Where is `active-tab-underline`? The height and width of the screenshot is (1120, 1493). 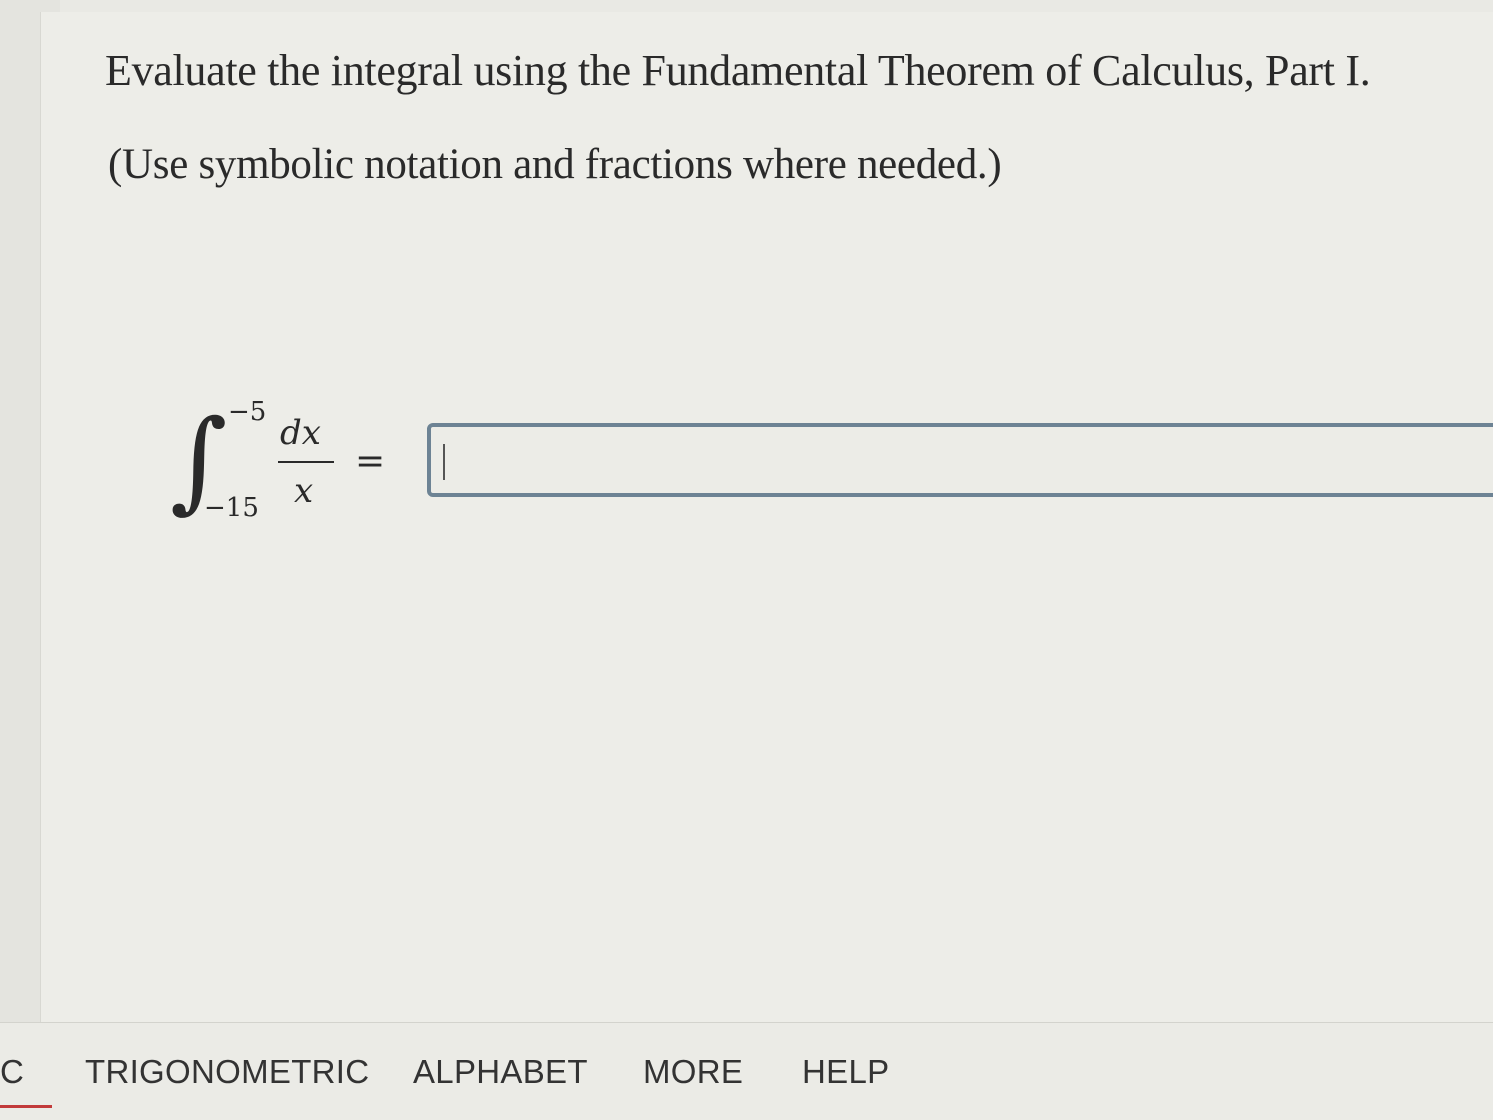 active-tab-underline is located at coordinates (26, 1106).